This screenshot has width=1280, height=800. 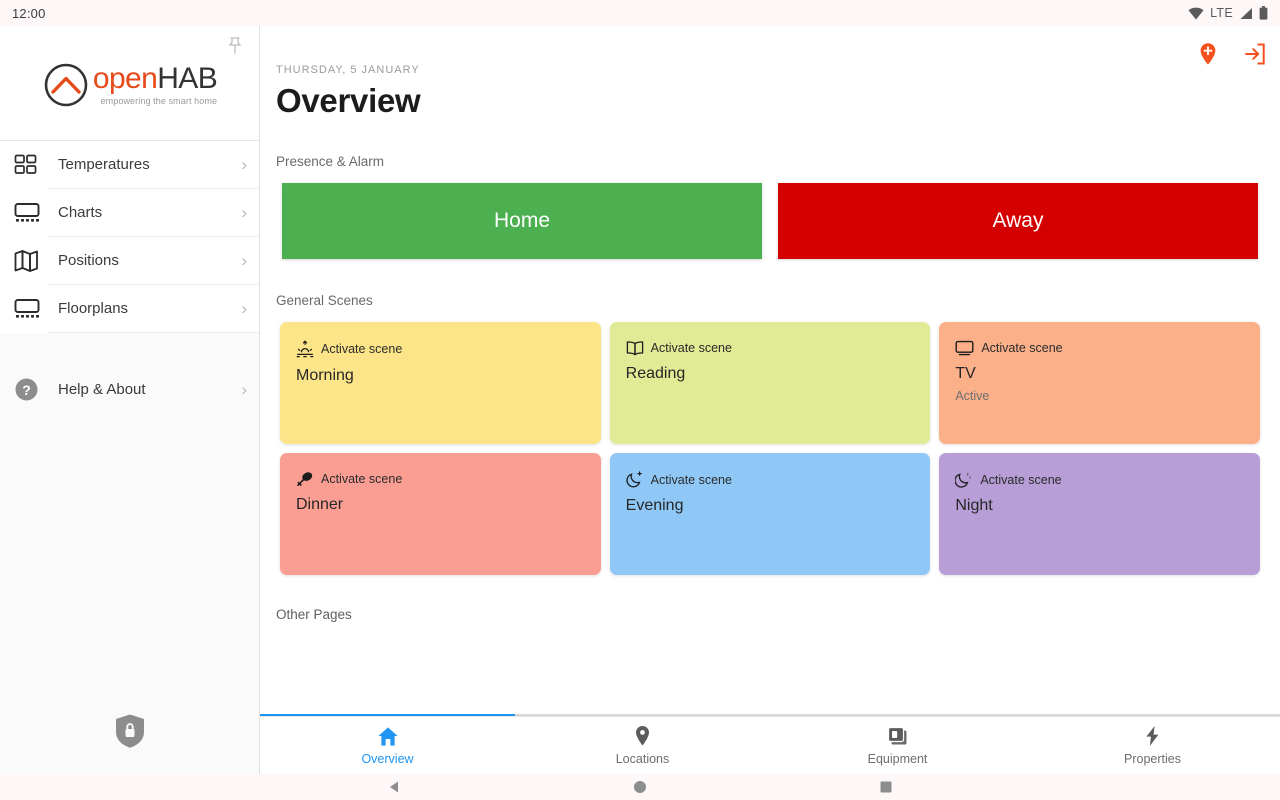 What do you see at coordinates (387, 758) in the screenshot?
I see `tab-label: Overview` at bounding box center [387, 758].